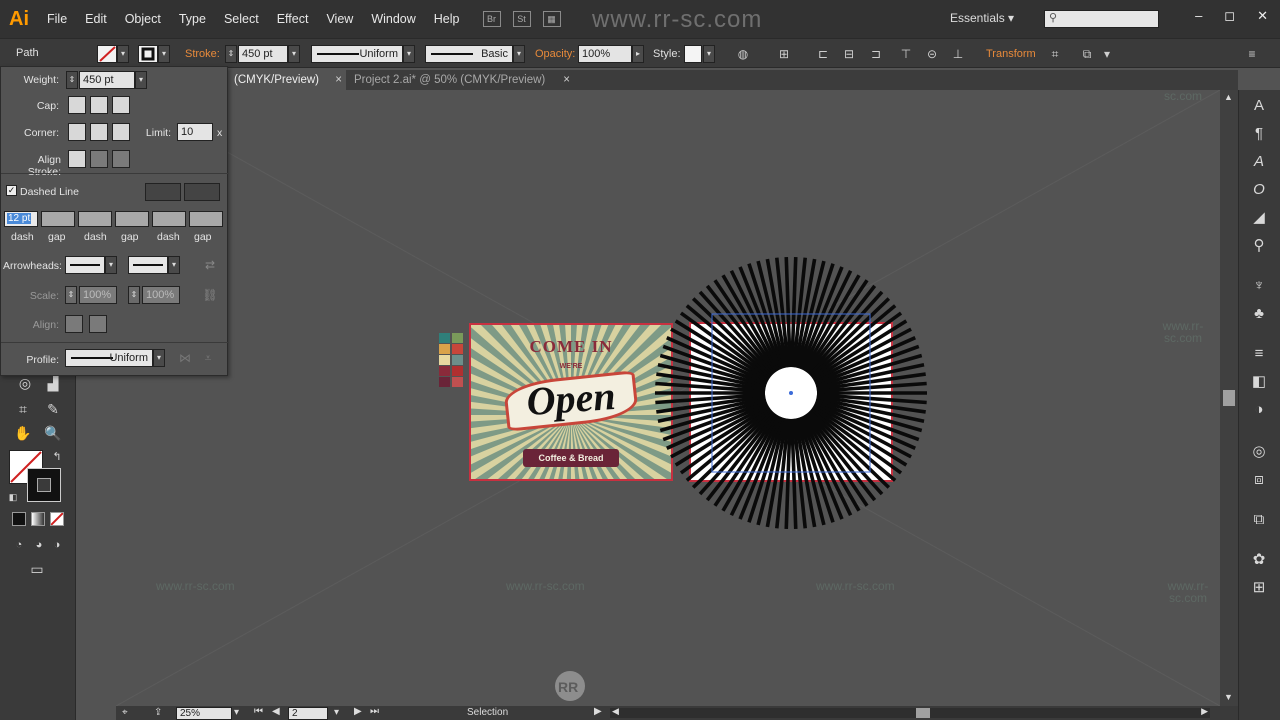 This screenshot has width=1280, height=720. I want to click on variable-width-profile: Uniform, so click(357, 54).